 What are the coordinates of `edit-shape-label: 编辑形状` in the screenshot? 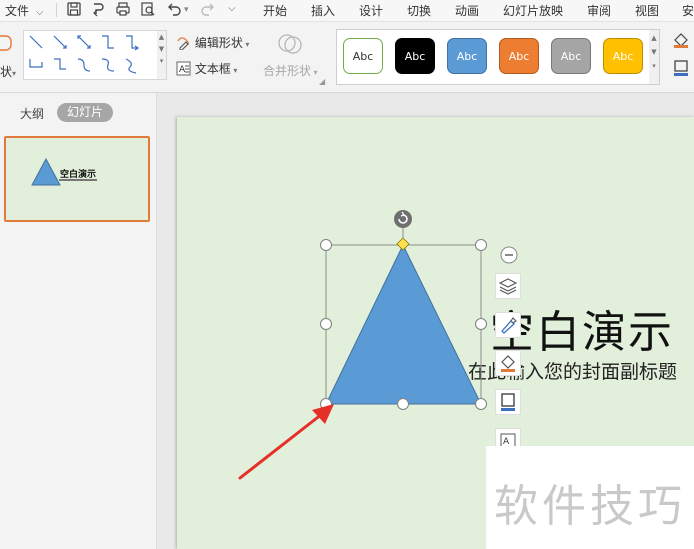 It's located at (218, 43).